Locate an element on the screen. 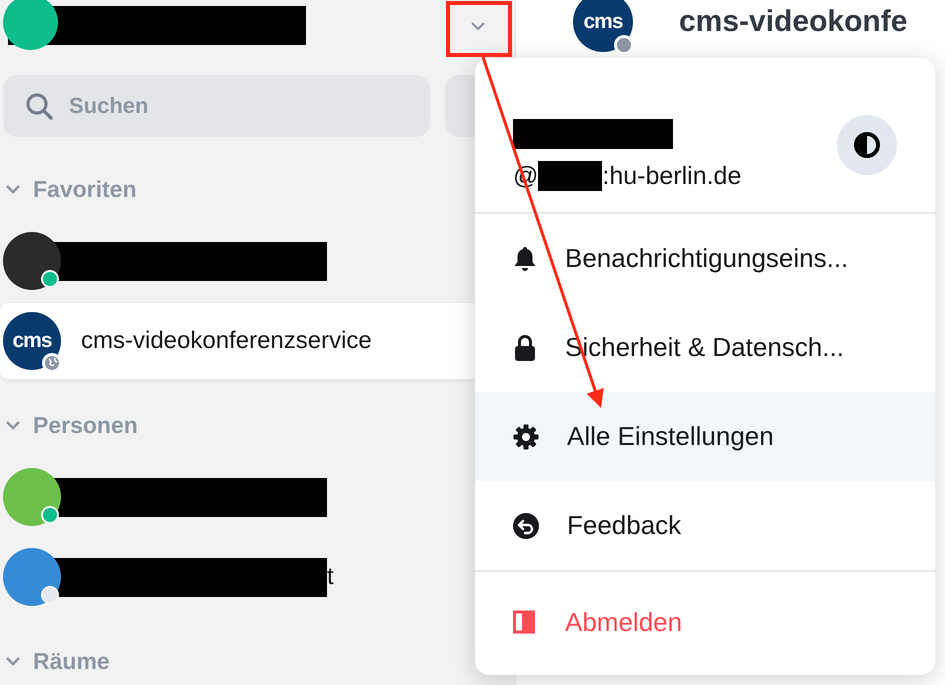  annotation-box is located at coordinates (479, 29).